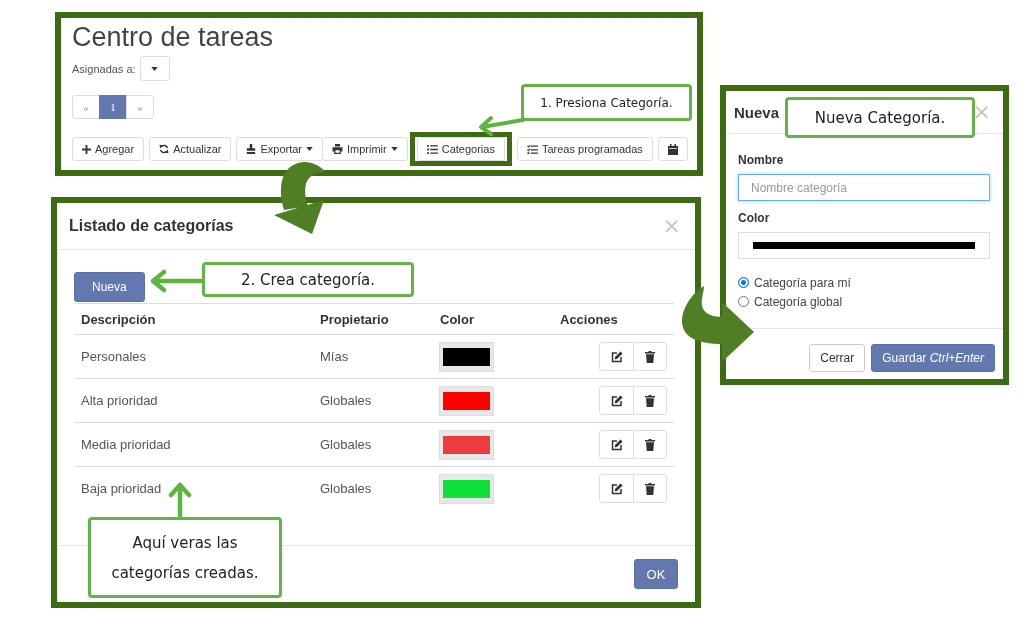 The width and height of the screenshot is (1024, 626). I want to click on plus-icon, so click(86, 149).